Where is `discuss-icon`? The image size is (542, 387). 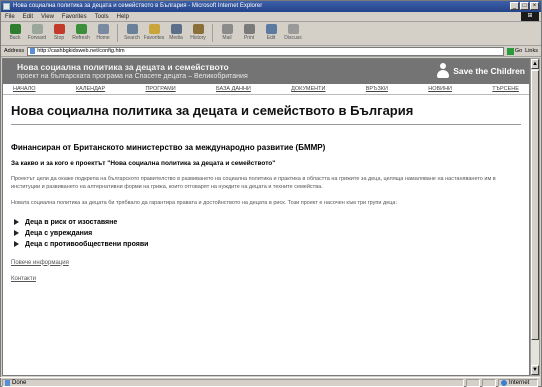 discuss-icon is located at coordinates (293, 29).